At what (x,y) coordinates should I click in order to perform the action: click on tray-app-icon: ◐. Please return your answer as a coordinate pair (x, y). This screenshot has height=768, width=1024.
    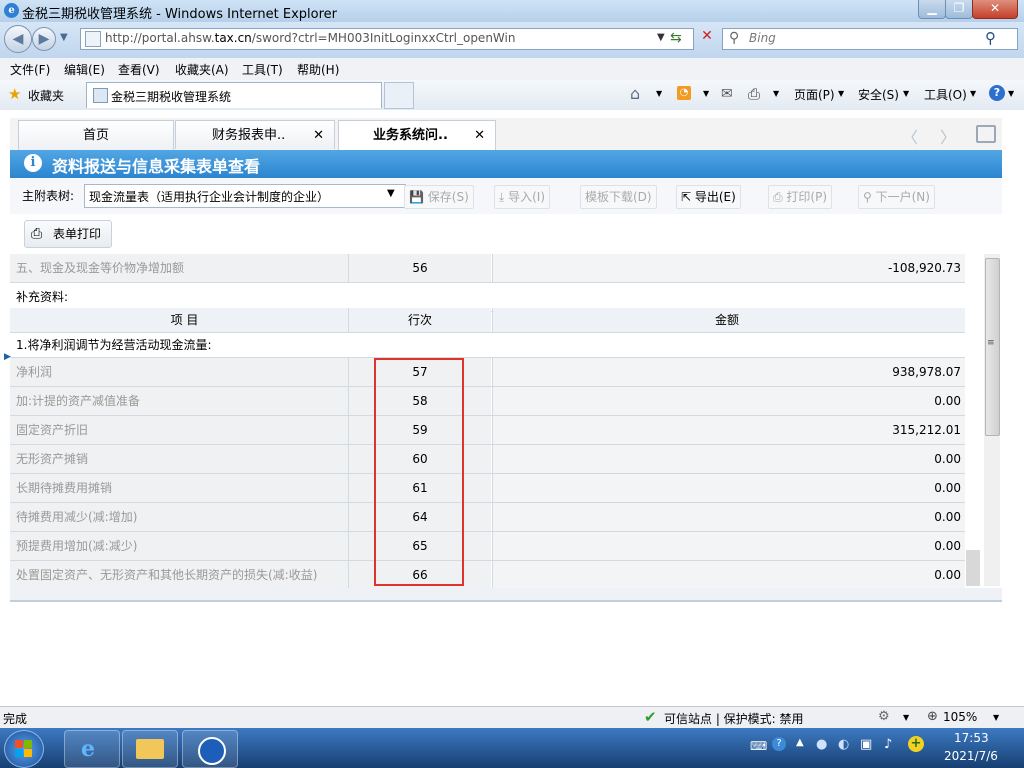
    Looking at the image, I should click on (843, 744).